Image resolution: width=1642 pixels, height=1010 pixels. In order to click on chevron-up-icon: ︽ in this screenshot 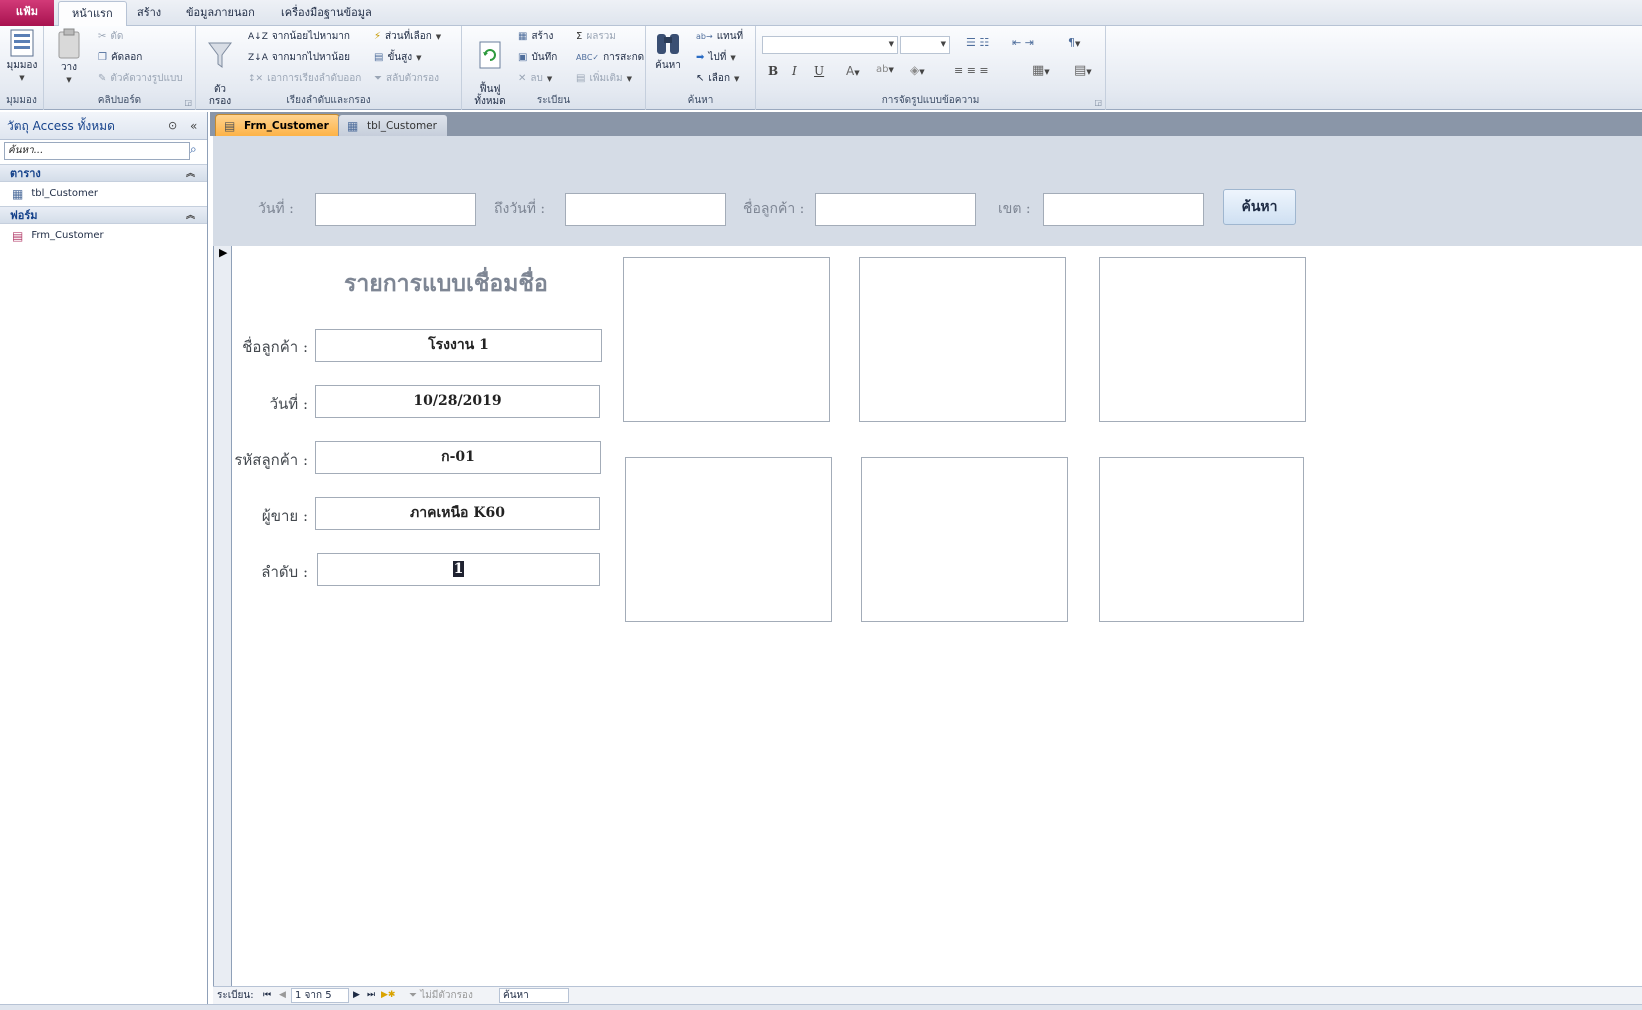, I will do `click(190, 216)`.